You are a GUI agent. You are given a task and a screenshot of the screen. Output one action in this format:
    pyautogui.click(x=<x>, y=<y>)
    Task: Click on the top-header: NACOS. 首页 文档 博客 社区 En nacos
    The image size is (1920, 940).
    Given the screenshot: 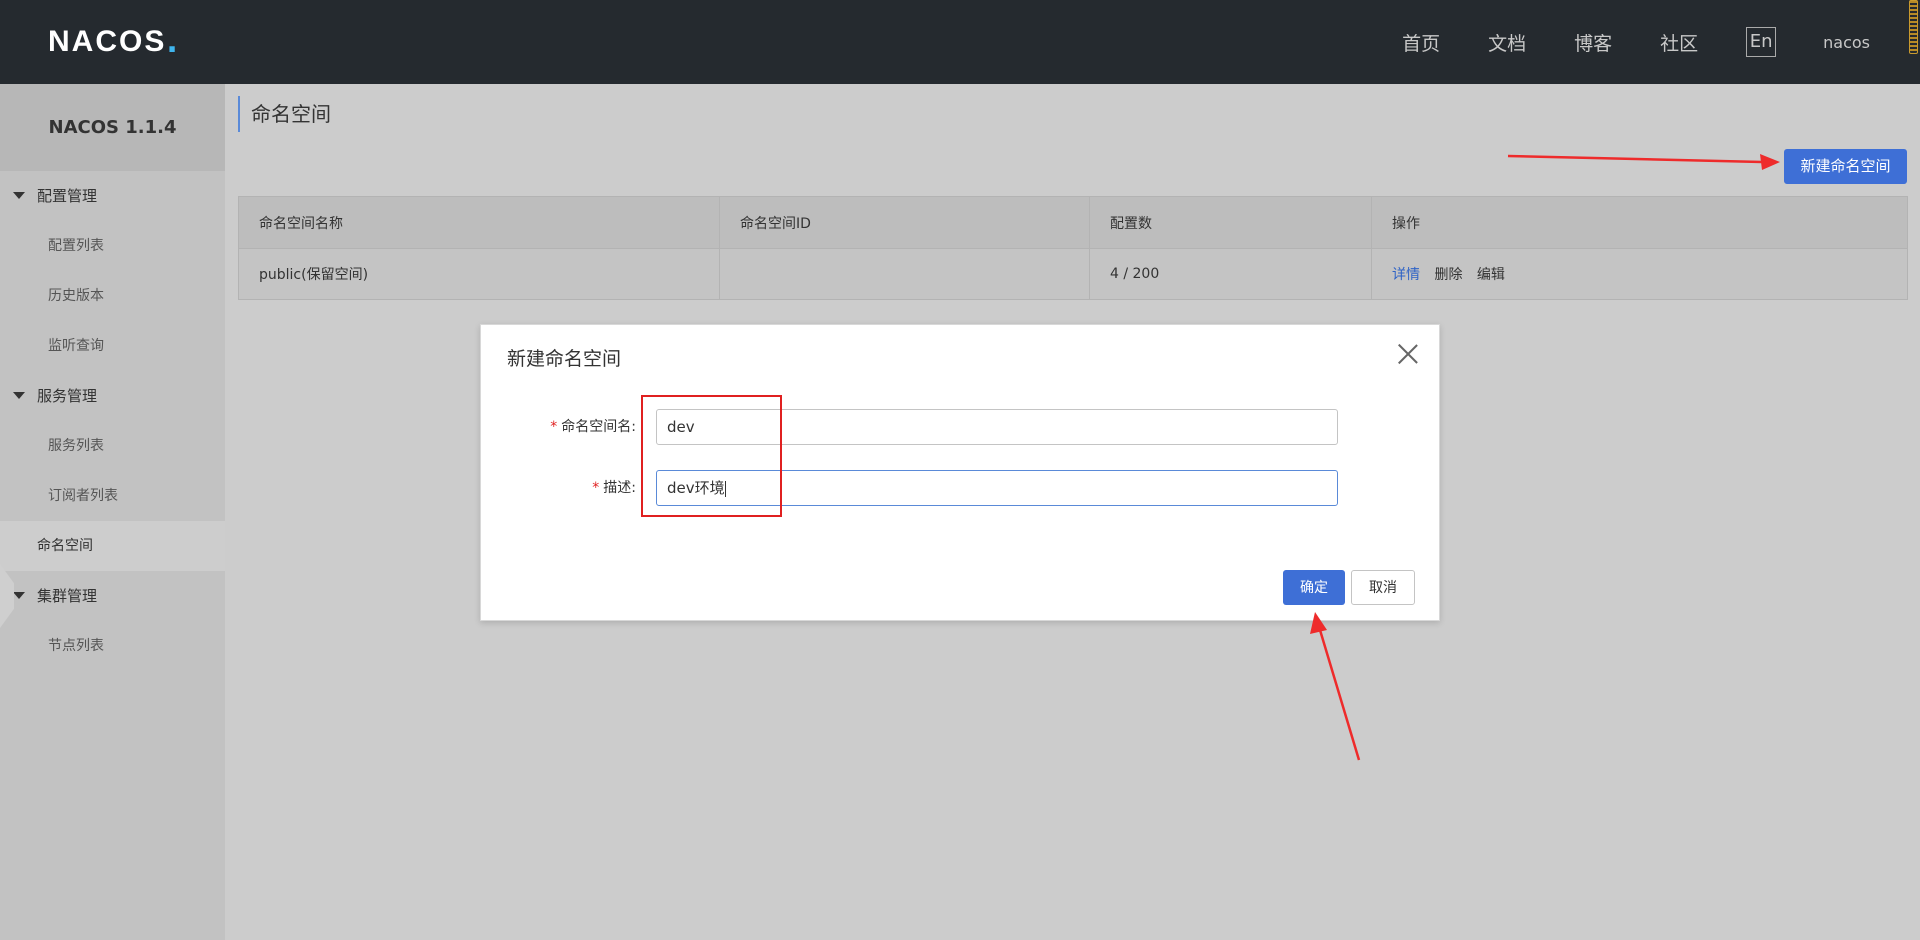 What is the action you would take?
    pyautogui.click(x=960, y=42)
    